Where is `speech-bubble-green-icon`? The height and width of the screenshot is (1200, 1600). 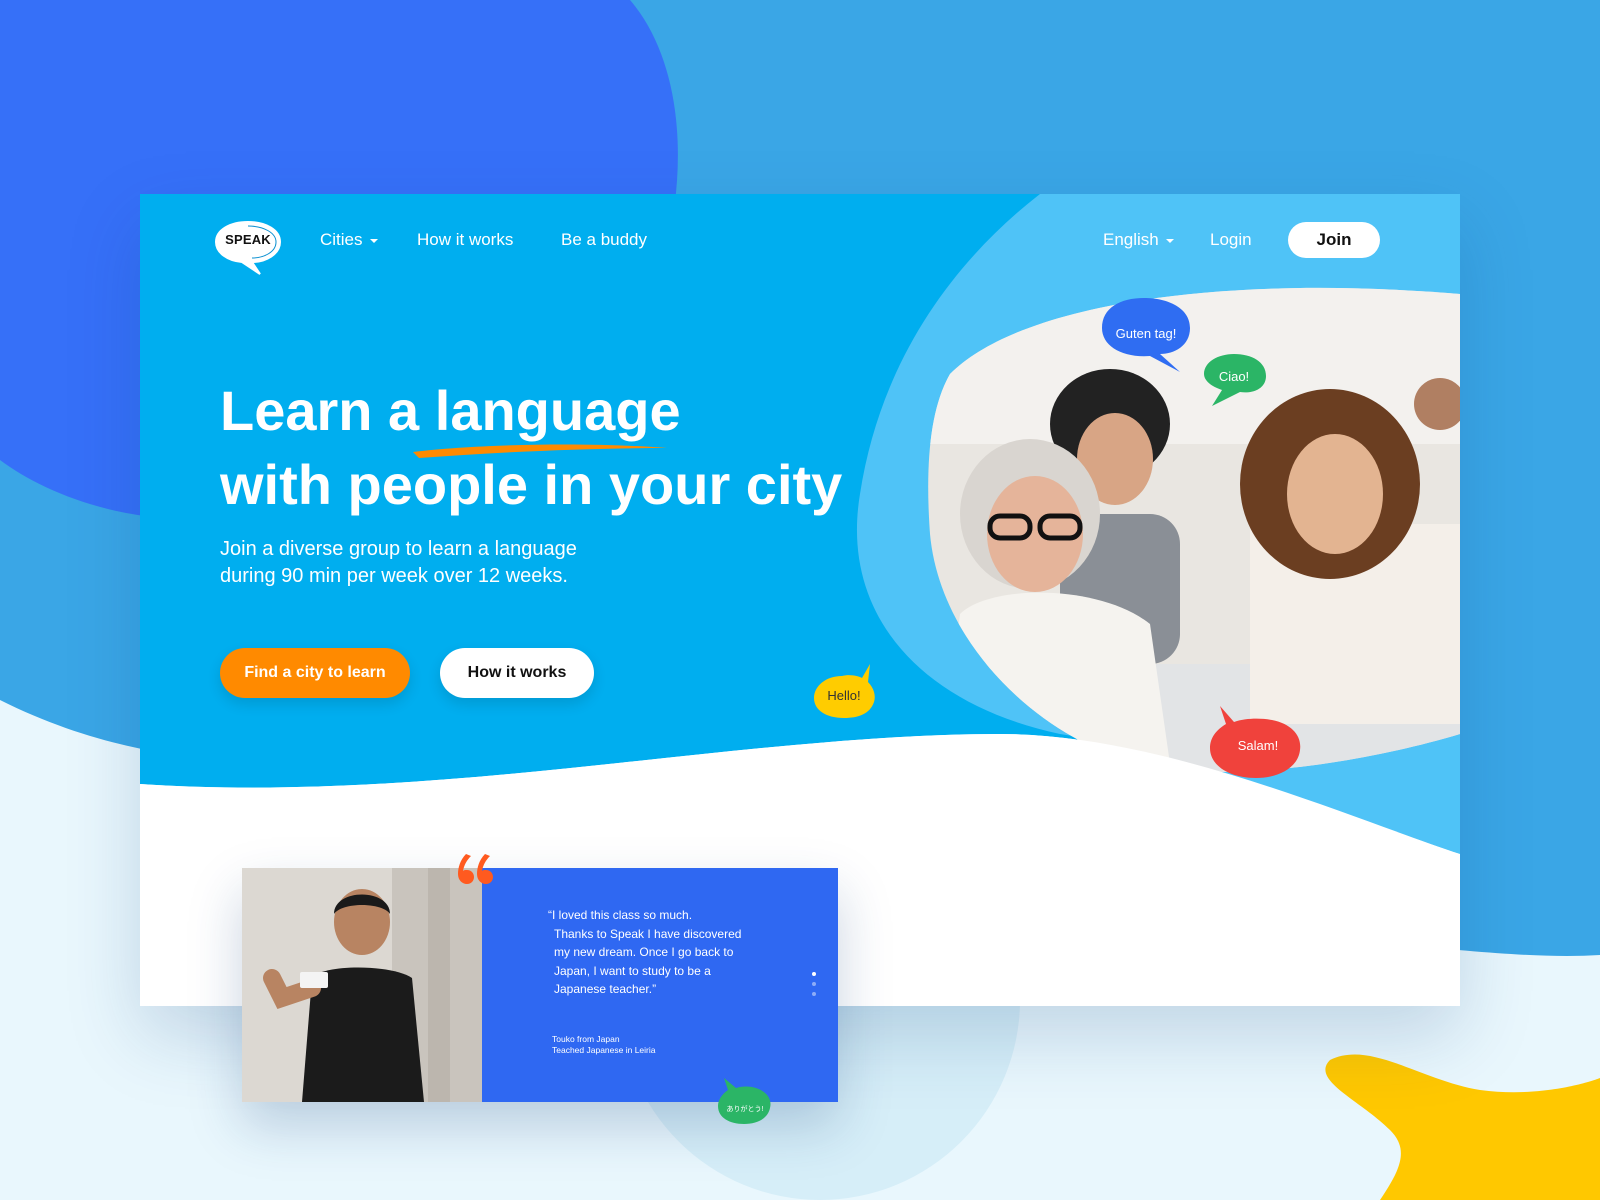
speech-bubble-green-icon is located at coordinates (744, 1101).